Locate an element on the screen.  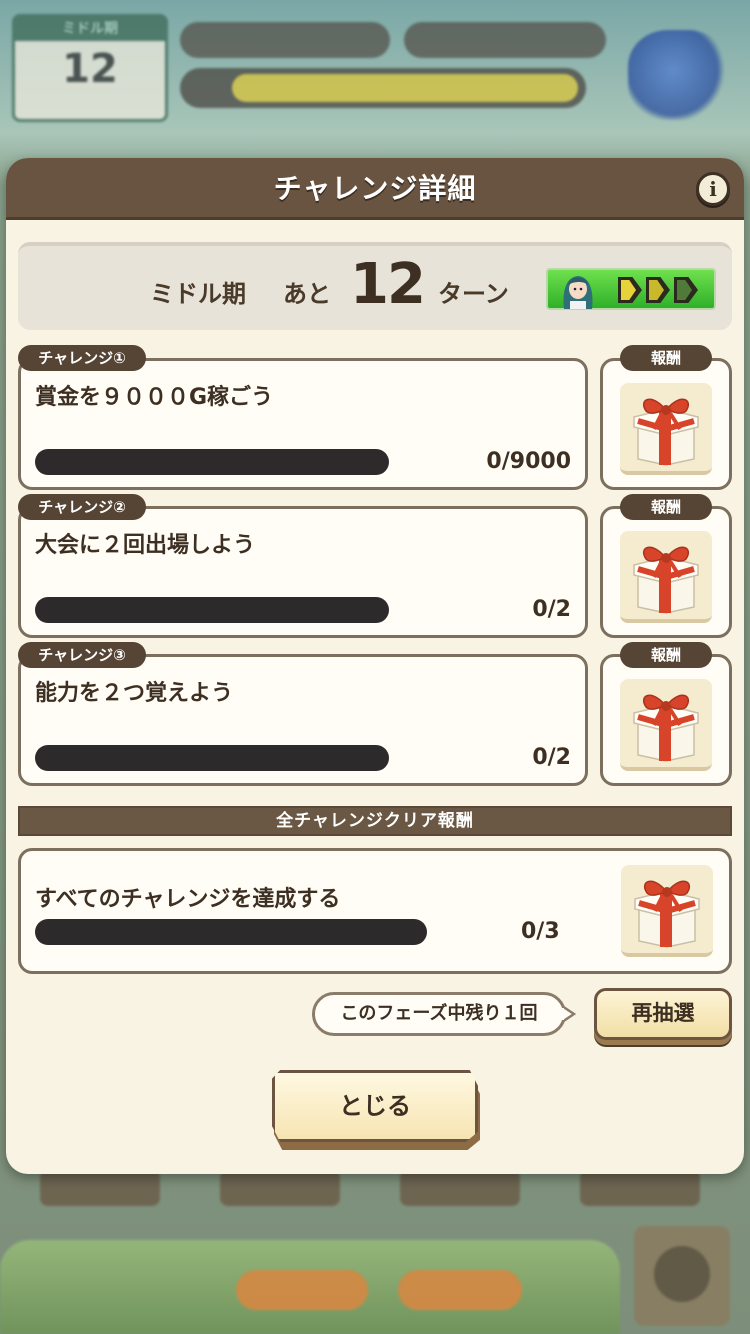
background-turn-box: ミドル期 12 is located at coordinates (90, 68).